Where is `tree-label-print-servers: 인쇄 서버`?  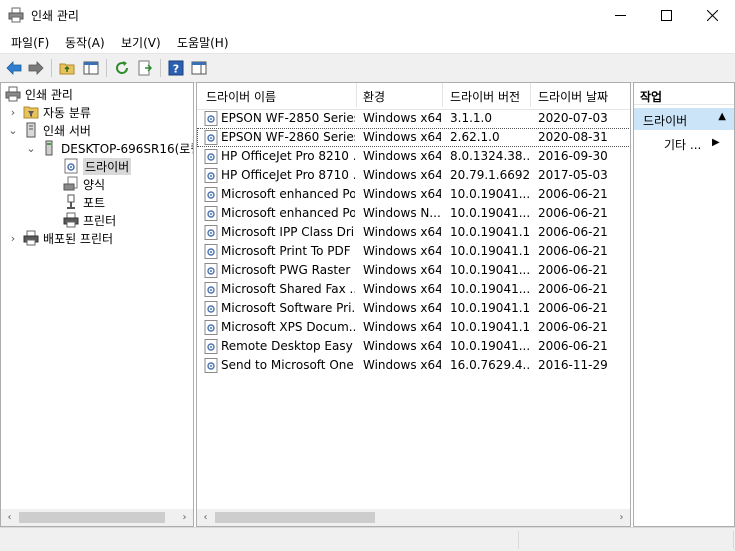
tree-label-print-servers: 인쇄 서버 is located at coordinates (67, 130).